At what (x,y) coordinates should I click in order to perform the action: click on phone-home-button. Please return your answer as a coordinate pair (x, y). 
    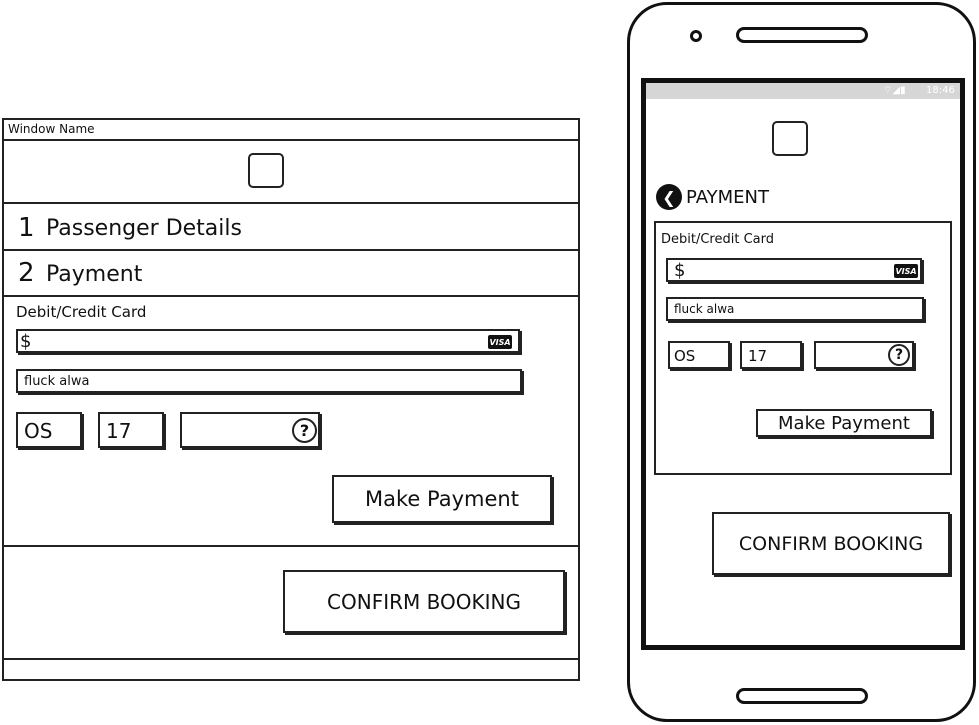
    Looking at the image, I should click on (802, 696).